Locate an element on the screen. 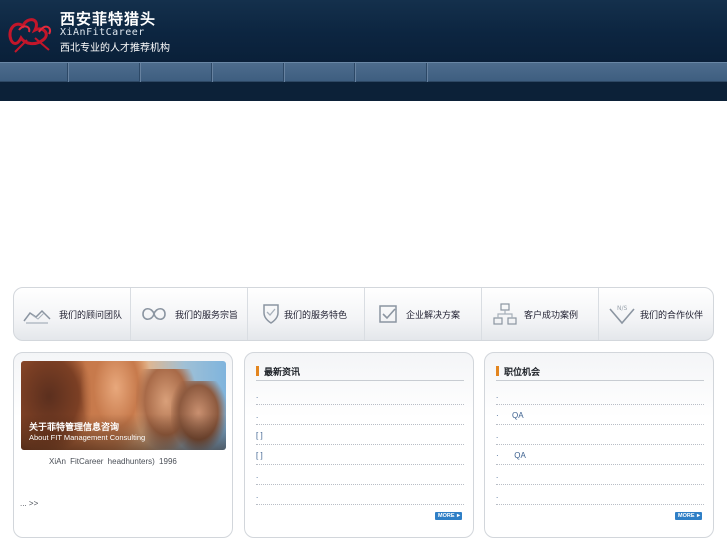 Image resolution: width=727 pixels, height=545 pixels. feature-label: 客户成功案例 is located at coordinates (551, 316).